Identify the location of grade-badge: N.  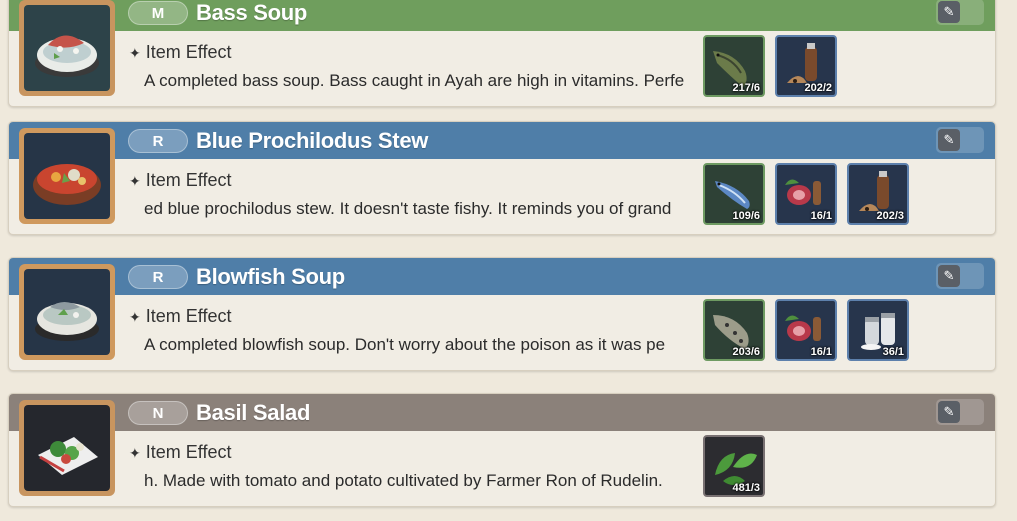
(158, 413).